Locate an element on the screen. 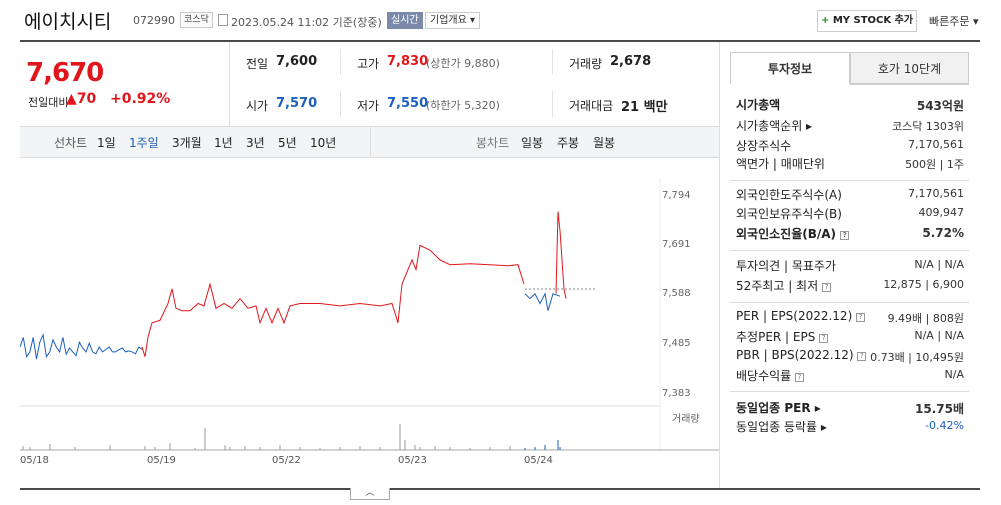 The image size is (1001, 505). quote-datetime: 2023.05.24 11:02 기준(장중) is located at coordinates (306, 22).